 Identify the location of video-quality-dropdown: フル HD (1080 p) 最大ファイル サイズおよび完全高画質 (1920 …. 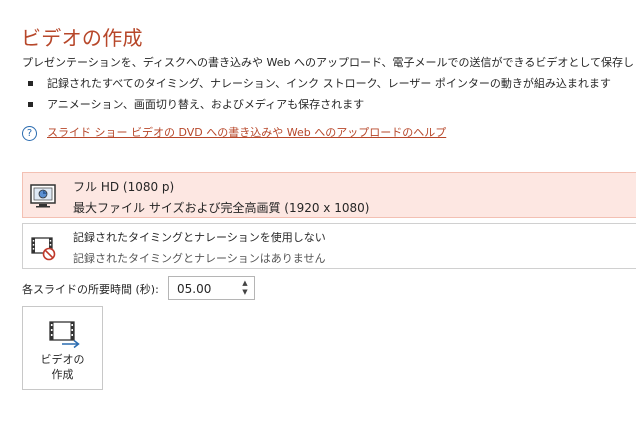
(329, 195).